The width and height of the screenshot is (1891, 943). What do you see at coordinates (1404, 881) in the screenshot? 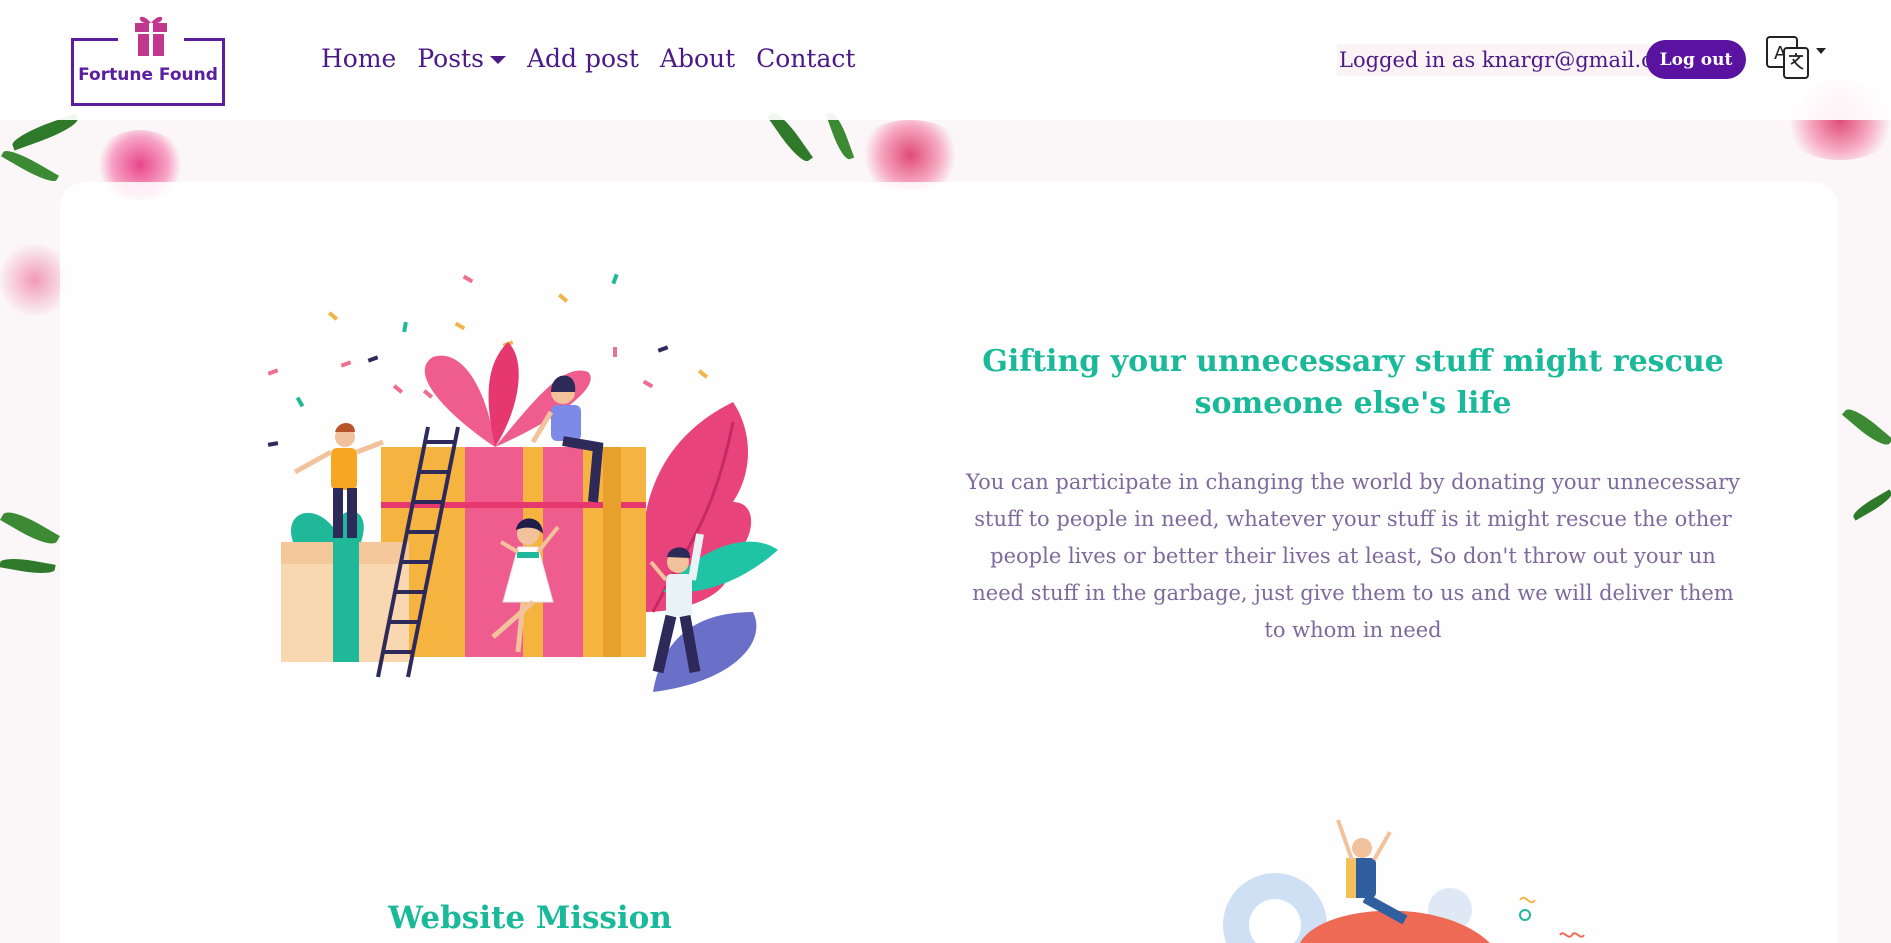
I see `mission-illustration` at bounding box center [1404, 881].